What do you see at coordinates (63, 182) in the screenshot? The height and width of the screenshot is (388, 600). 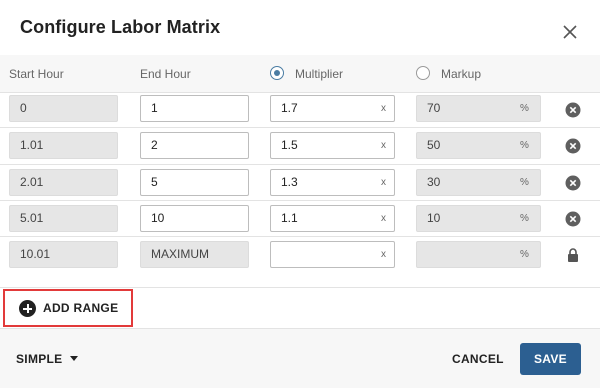 I see `start-hour-field: 2.01` at bounding box center [63, 182].